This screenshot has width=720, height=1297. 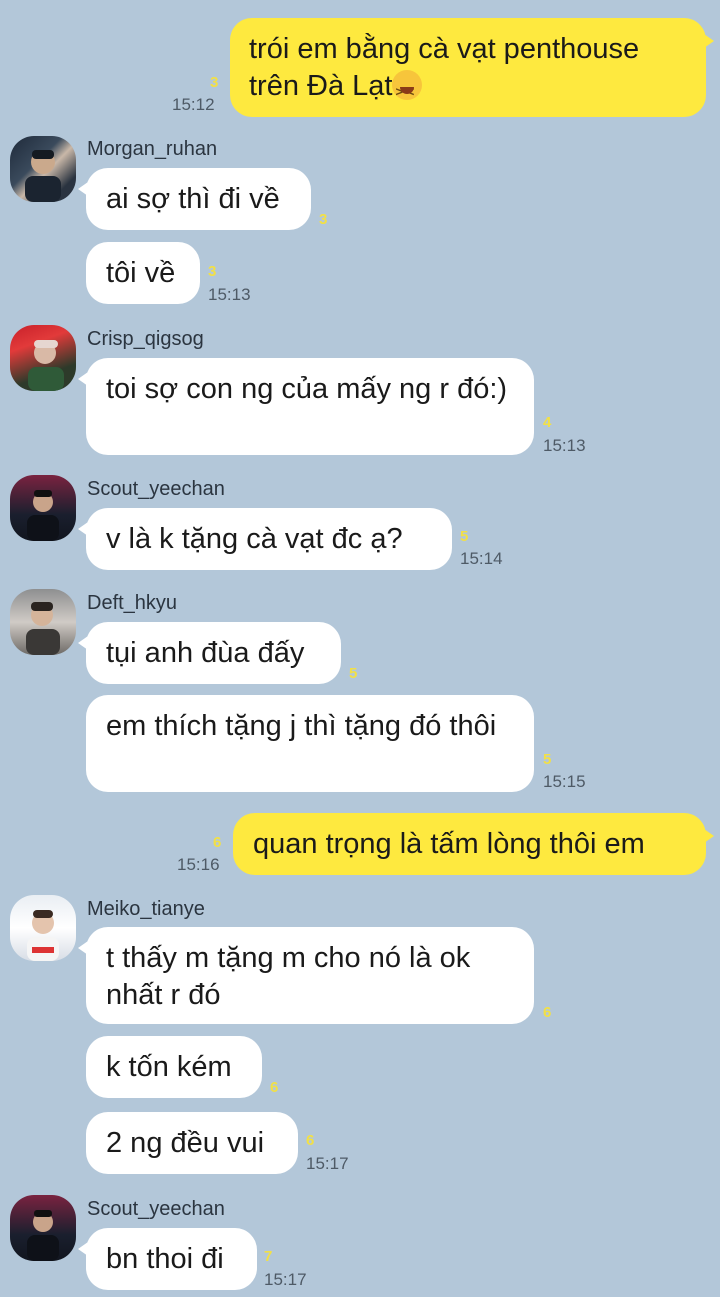 I want to click on incoming-message: tôi về, so click(x=143, y=273).